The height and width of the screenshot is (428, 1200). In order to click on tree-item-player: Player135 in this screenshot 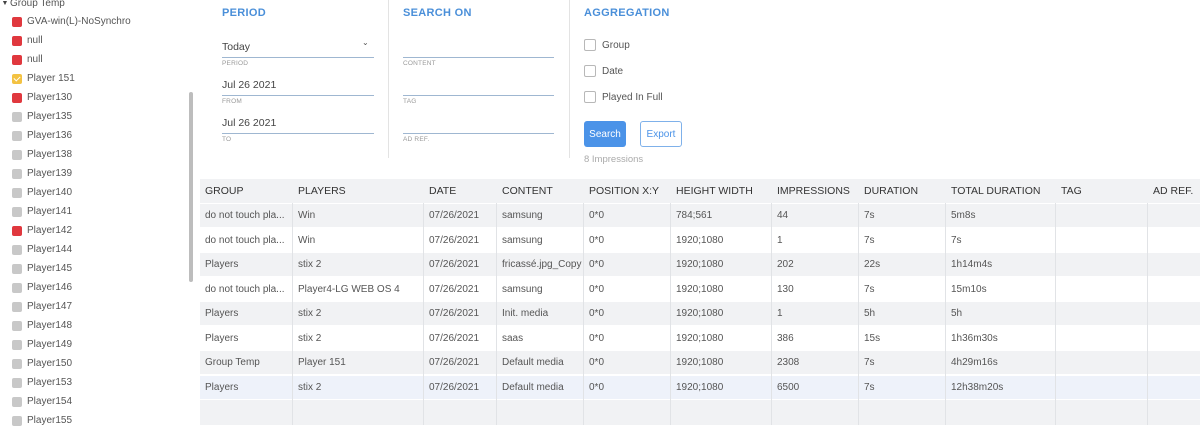, I will do `click(42, 116)`.